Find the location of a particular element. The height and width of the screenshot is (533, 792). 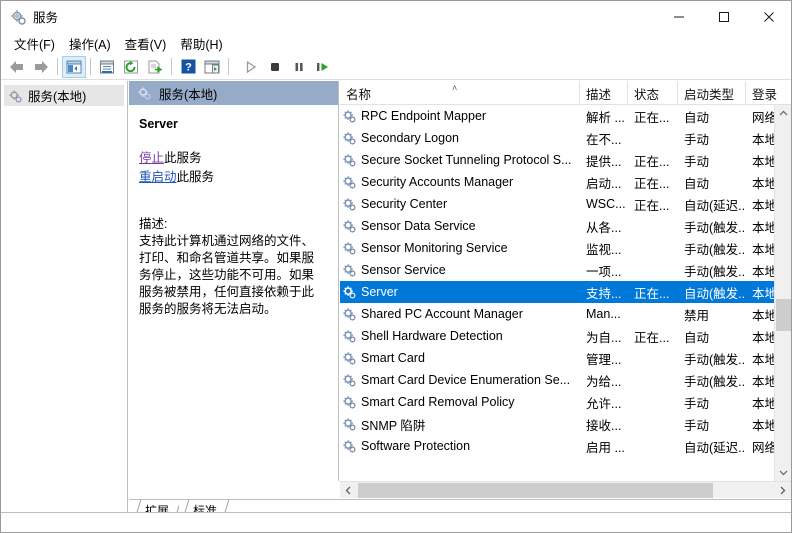

service-startup-type-cell: 自动 is located at coordinates (697, 183).